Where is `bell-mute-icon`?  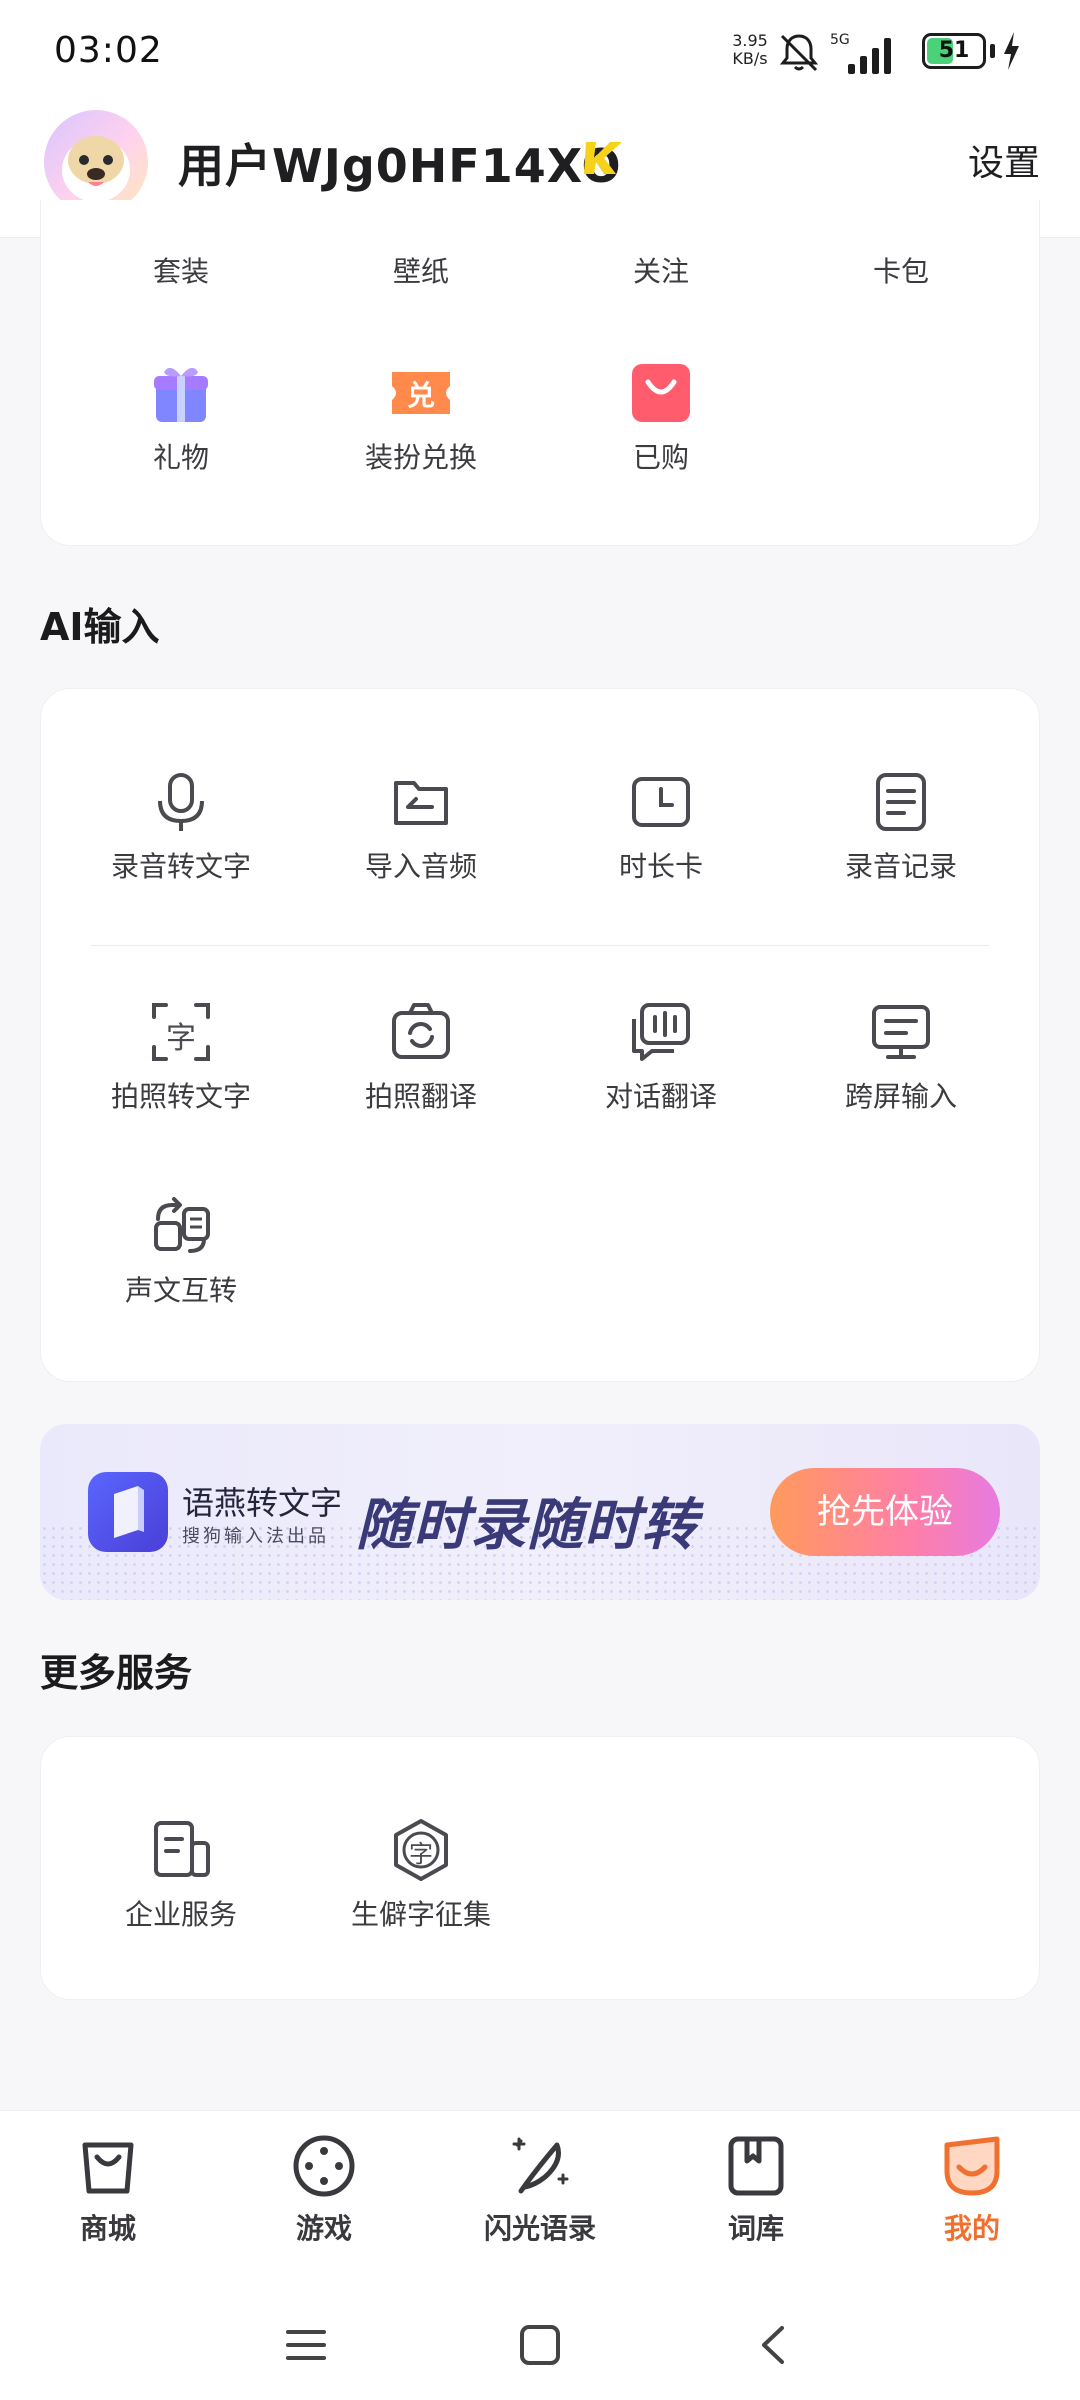 bell-mute-icon is located at coordinates (799, 53).